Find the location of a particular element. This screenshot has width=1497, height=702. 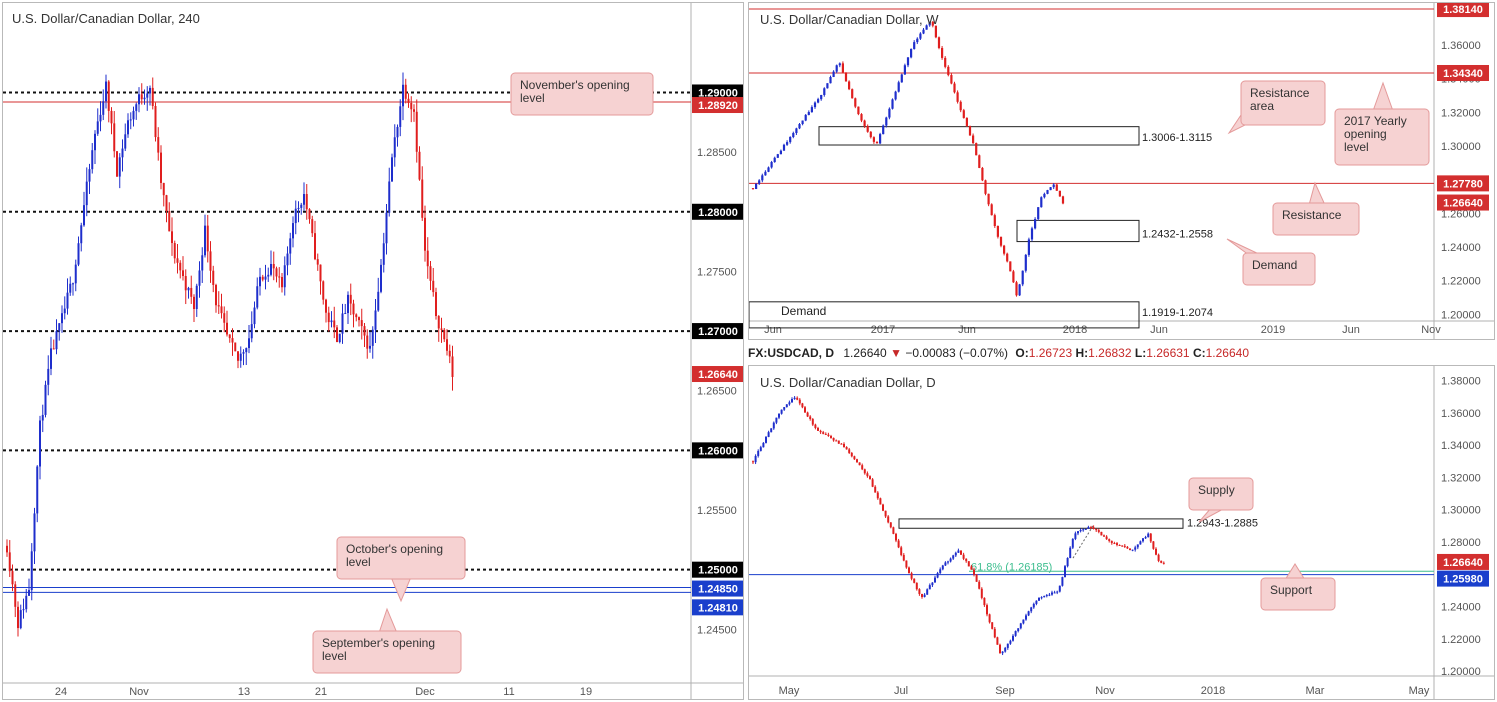

low-value: 1.26631 is located at coordinates (1168, 353).